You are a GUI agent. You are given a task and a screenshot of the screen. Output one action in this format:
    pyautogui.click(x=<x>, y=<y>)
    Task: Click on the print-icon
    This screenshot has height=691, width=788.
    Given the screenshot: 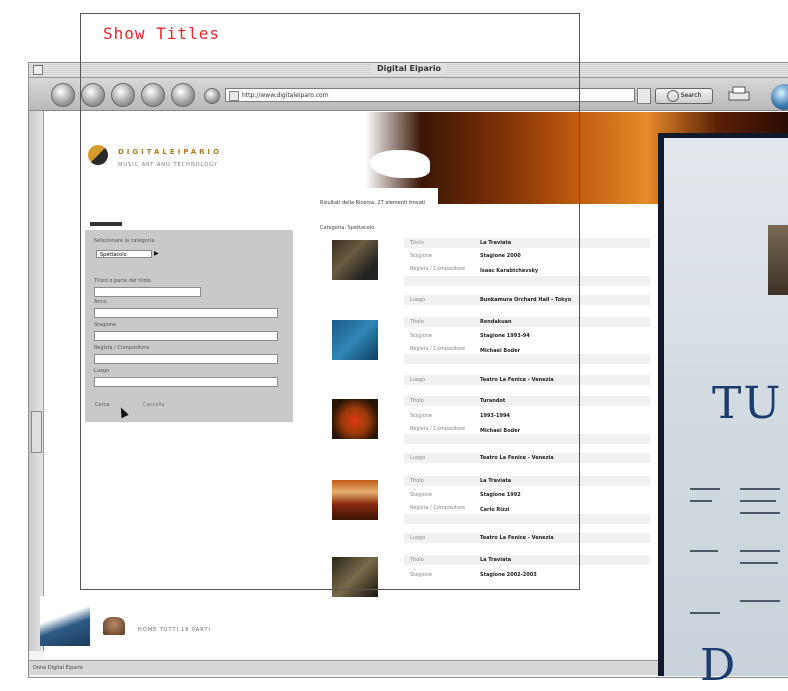 What is the action you would take?
    pyautogui.click(x=739, y=94)
    